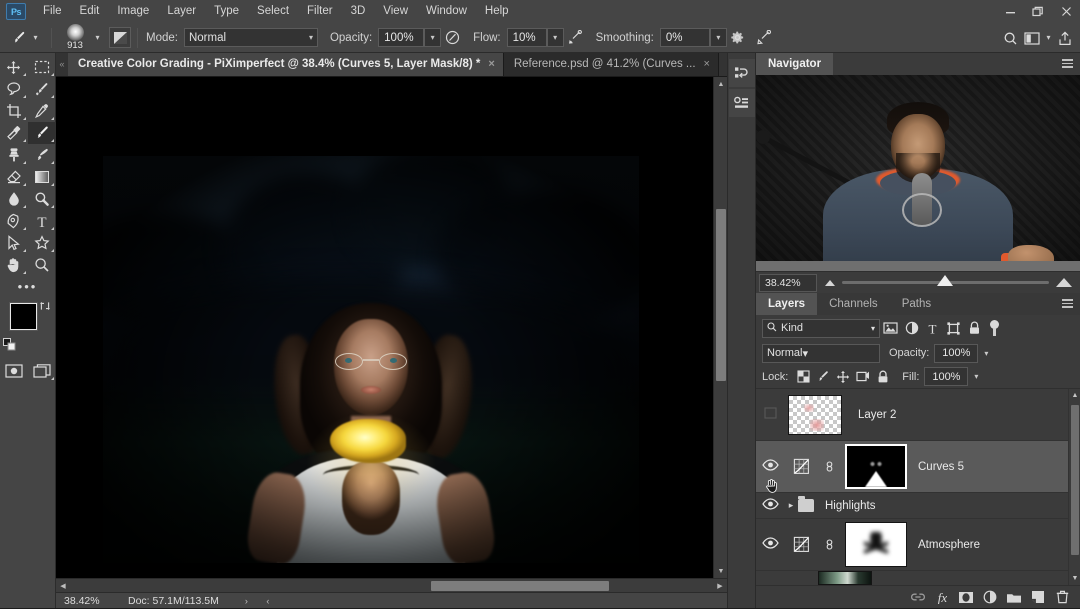 This screenshot has height=609, width=1080. What do you see at coordinates (497, 11) in the screenshot?
I see `menu-help: Help` at bounding box center [497, 11].